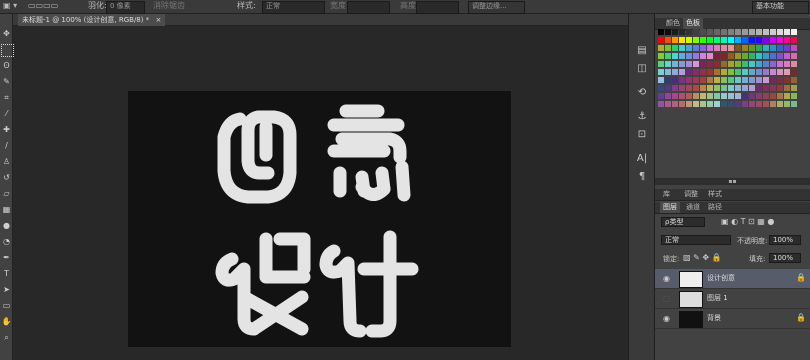 The image size is (810, 360). What do you see at coordinates (437, 7) in the screenshot?
I see `height-input` at bounding box center [437, 7].